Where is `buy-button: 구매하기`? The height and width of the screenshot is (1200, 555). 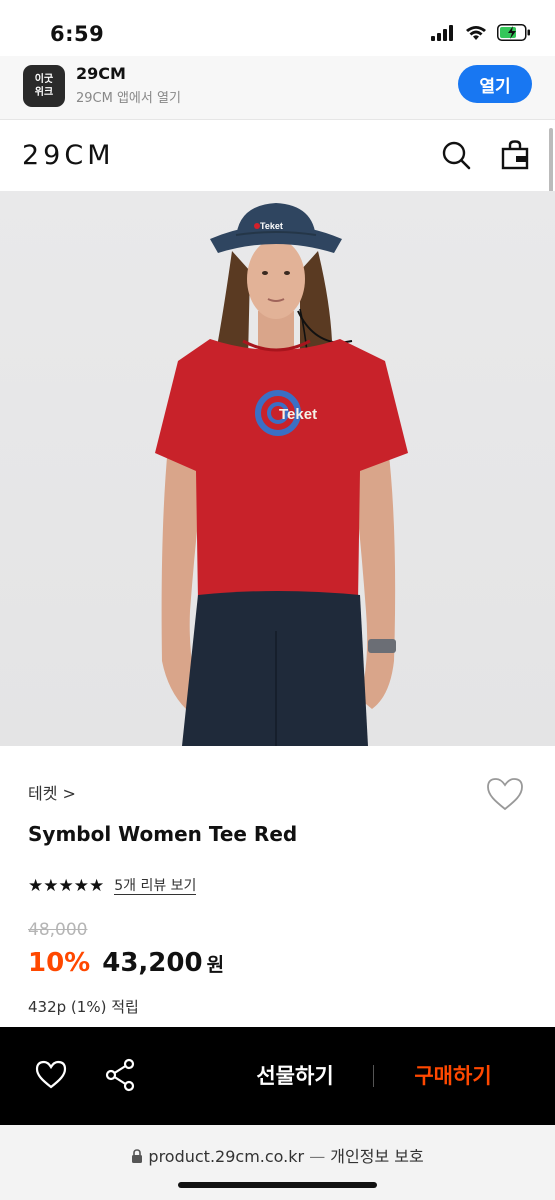 buy-button: 구매하기 is located at coordinates (453, 1075).